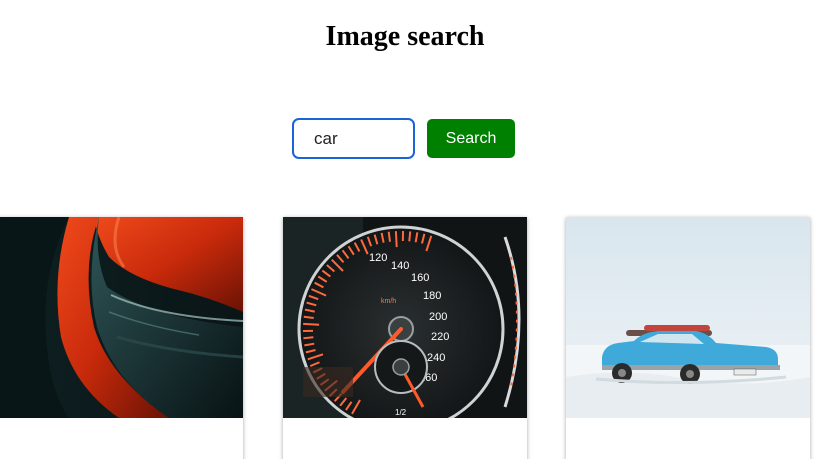  I want to click on search-input, so click(353, 138).